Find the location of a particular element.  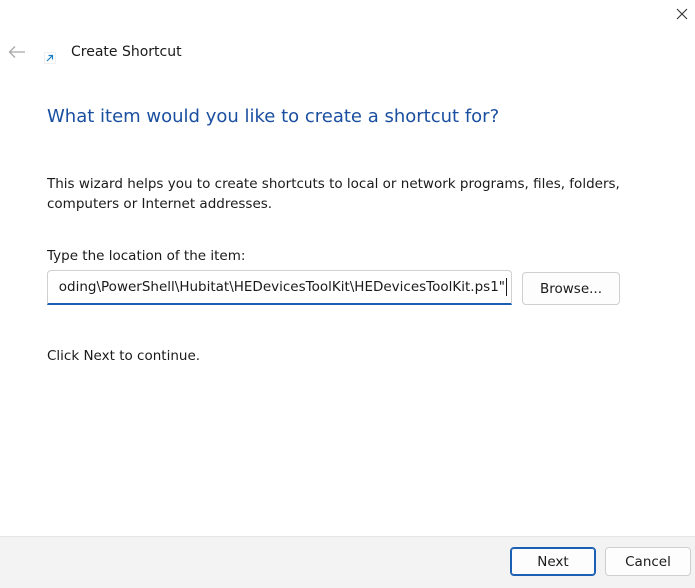

back-arrow-icon is located at coordinates (16, 52).